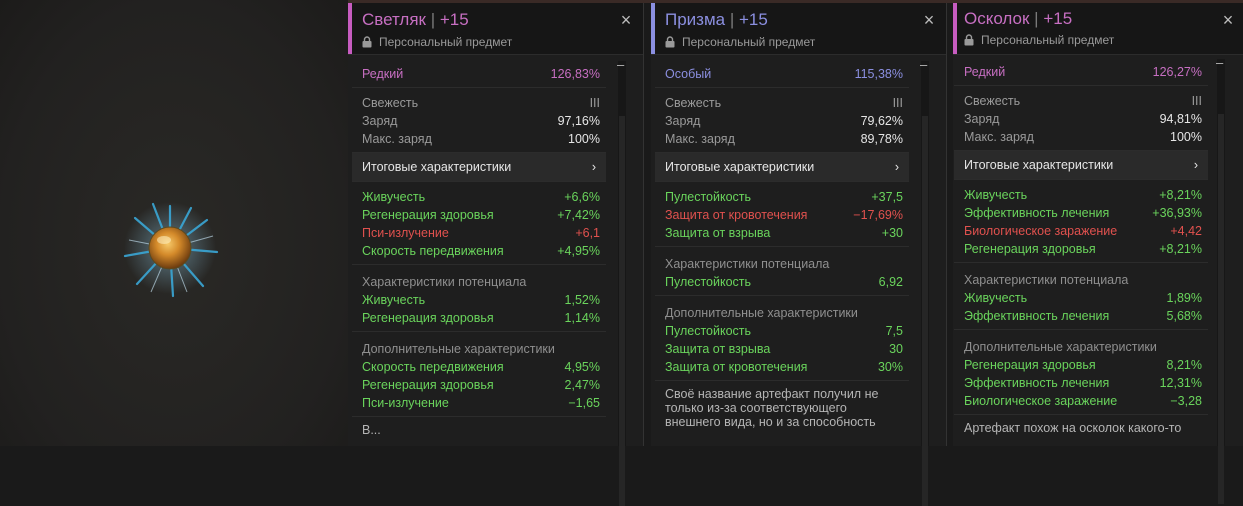 This screenshot has width=1243, height=506. What do you see at coordinates (479, 233) in the screenshot?
I see `stat-row: Пси-излучение +6,1` at bounding box center [479, 233].